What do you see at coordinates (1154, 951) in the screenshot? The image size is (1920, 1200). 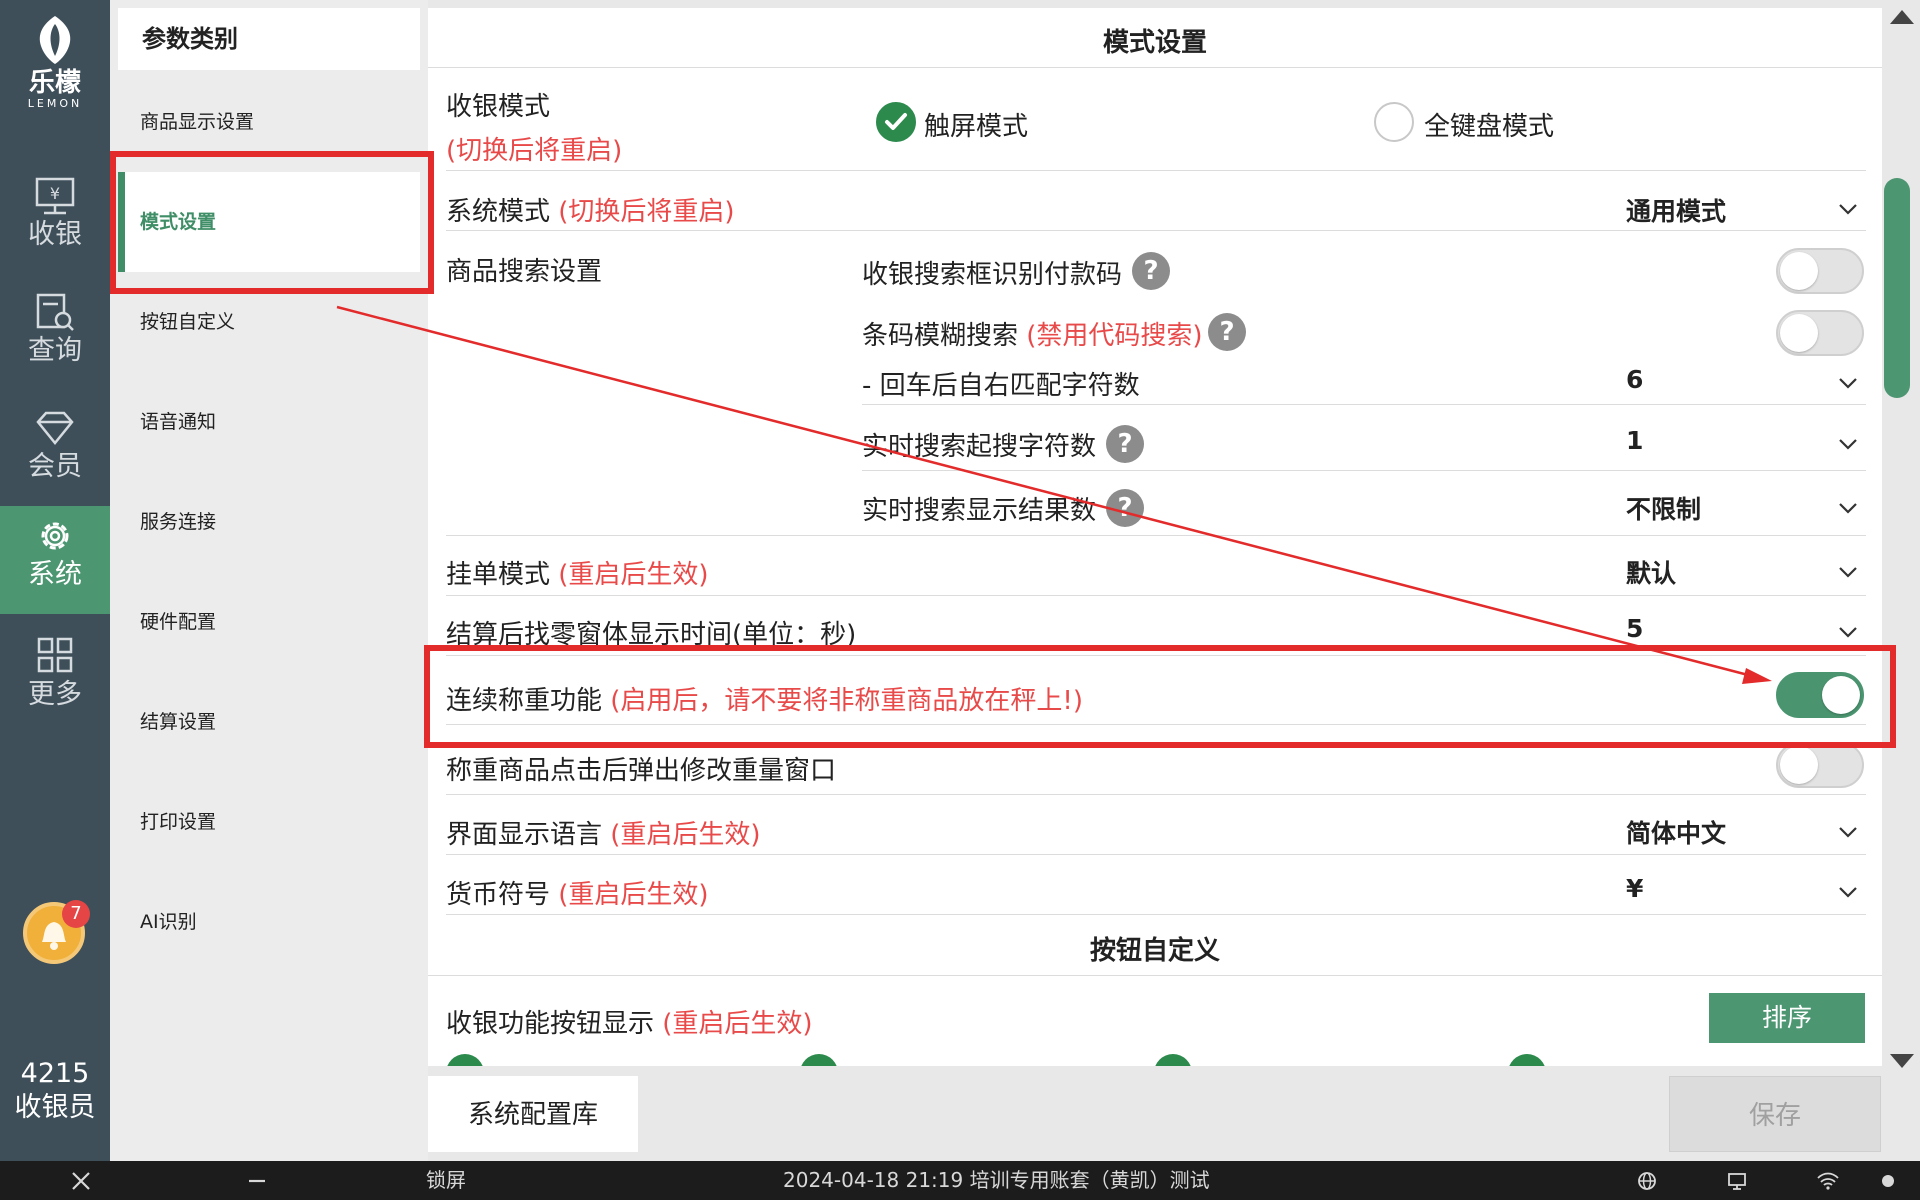 I see `section-title-buttons: 按钮自定义` at bounding box center [1154, 951].